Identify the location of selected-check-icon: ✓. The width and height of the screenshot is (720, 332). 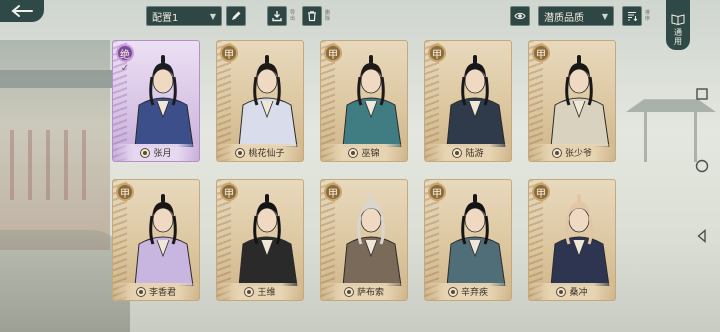
(125, 68).